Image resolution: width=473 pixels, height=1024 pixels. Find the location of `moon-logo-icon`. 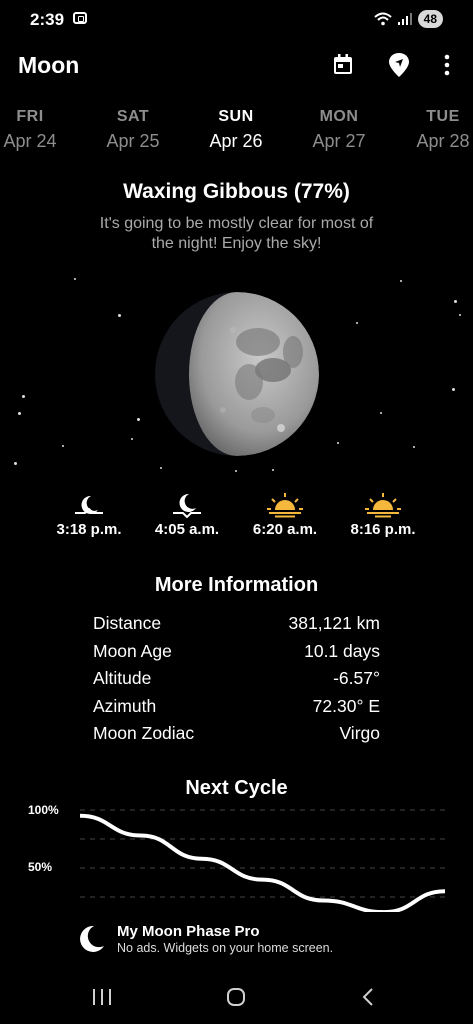

moon-logo-icon is located at coordinates (92, 938).